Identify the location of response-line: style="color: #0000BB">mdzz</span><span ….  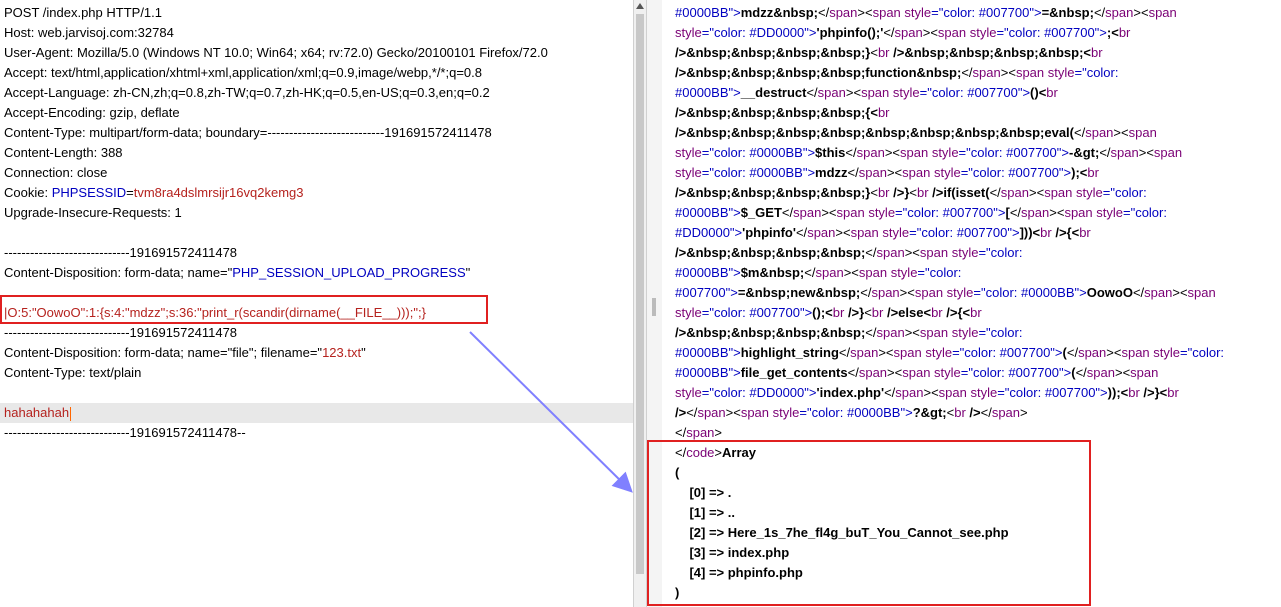
(887, 173).